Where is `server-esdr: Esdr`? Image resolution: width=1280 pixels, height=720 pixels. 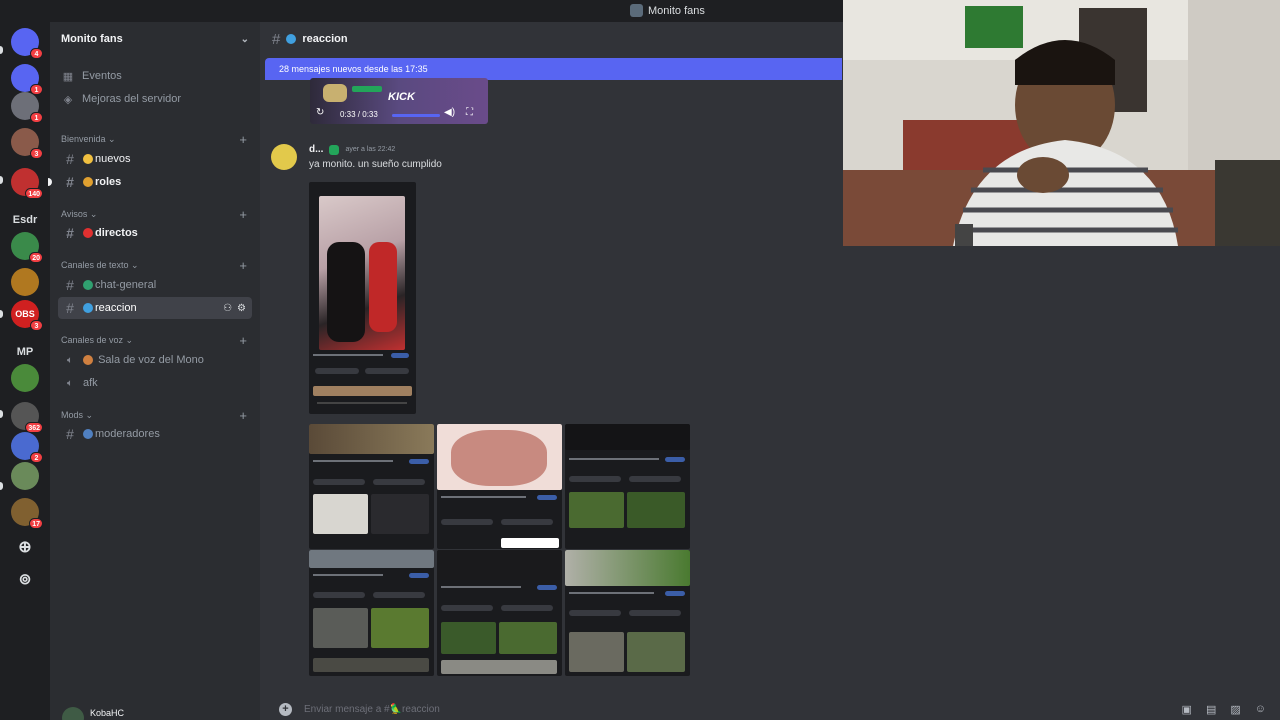
server-esdr: Esdr is located at coordinates (25, 220).